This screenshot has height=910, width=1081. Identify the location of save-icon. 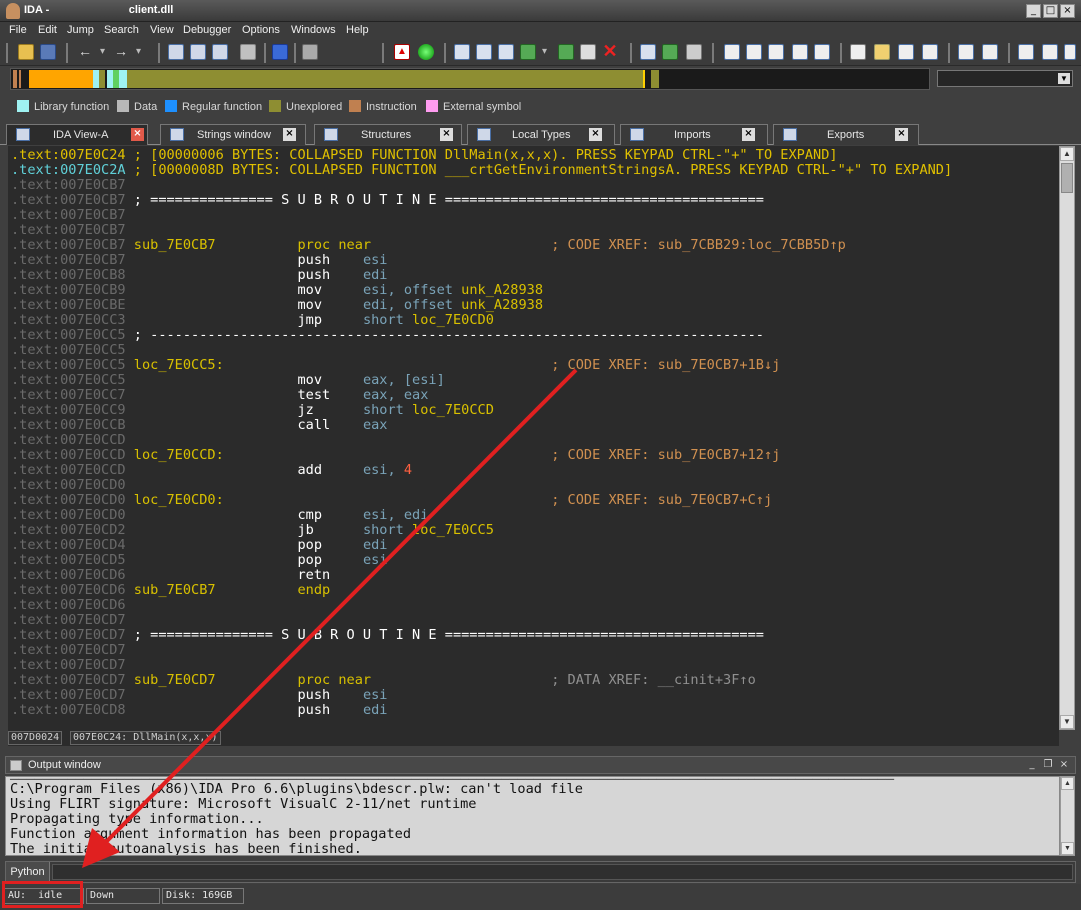
(48, 52).